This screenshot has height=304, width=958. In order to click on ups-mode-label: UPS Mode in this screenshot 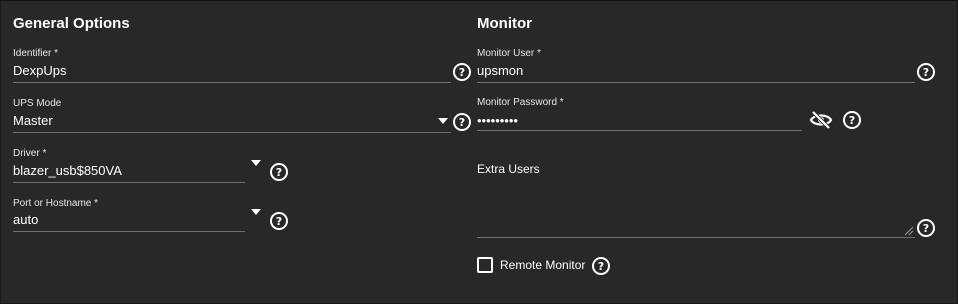, I will do `click(37, 103)`.